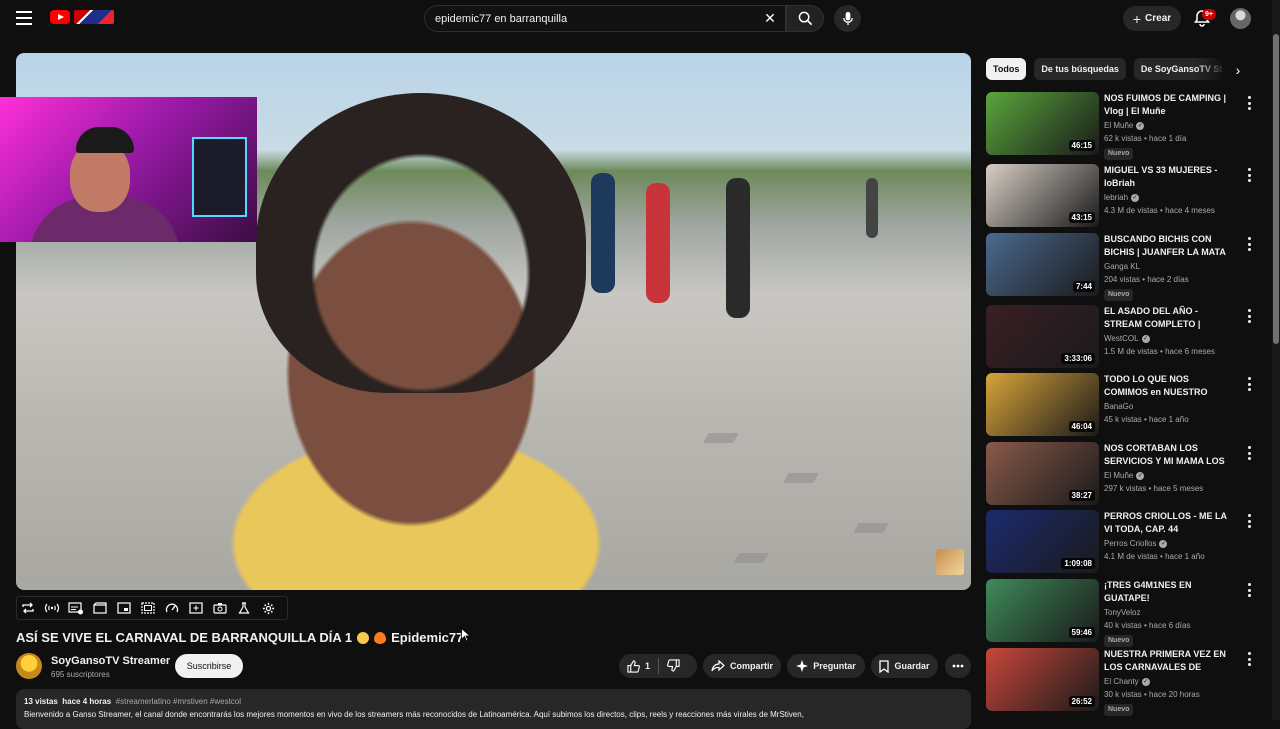 This screenshot has height=729, width=1280. I want to click on doodle-logo-art, so click(94, 17).